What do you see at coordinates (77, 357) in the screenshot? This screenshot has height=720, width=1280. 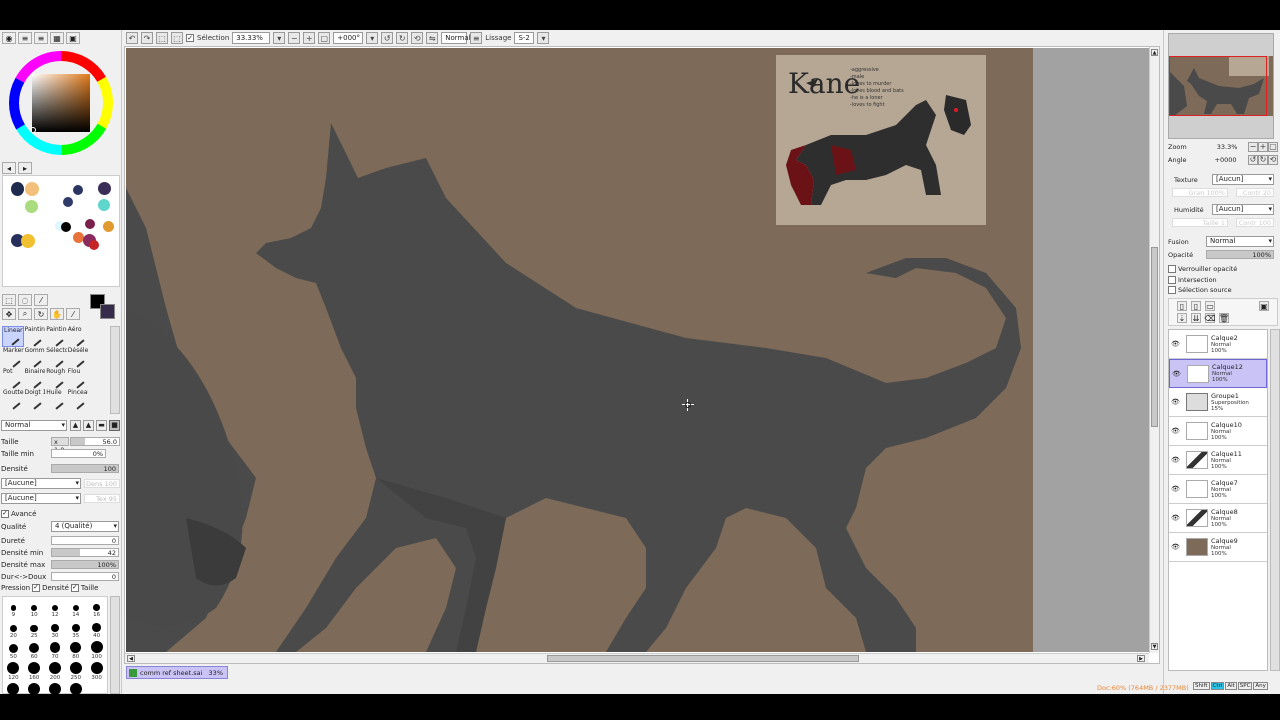 I see `brush-slot: Désélect` at bounding box center [77, 357].